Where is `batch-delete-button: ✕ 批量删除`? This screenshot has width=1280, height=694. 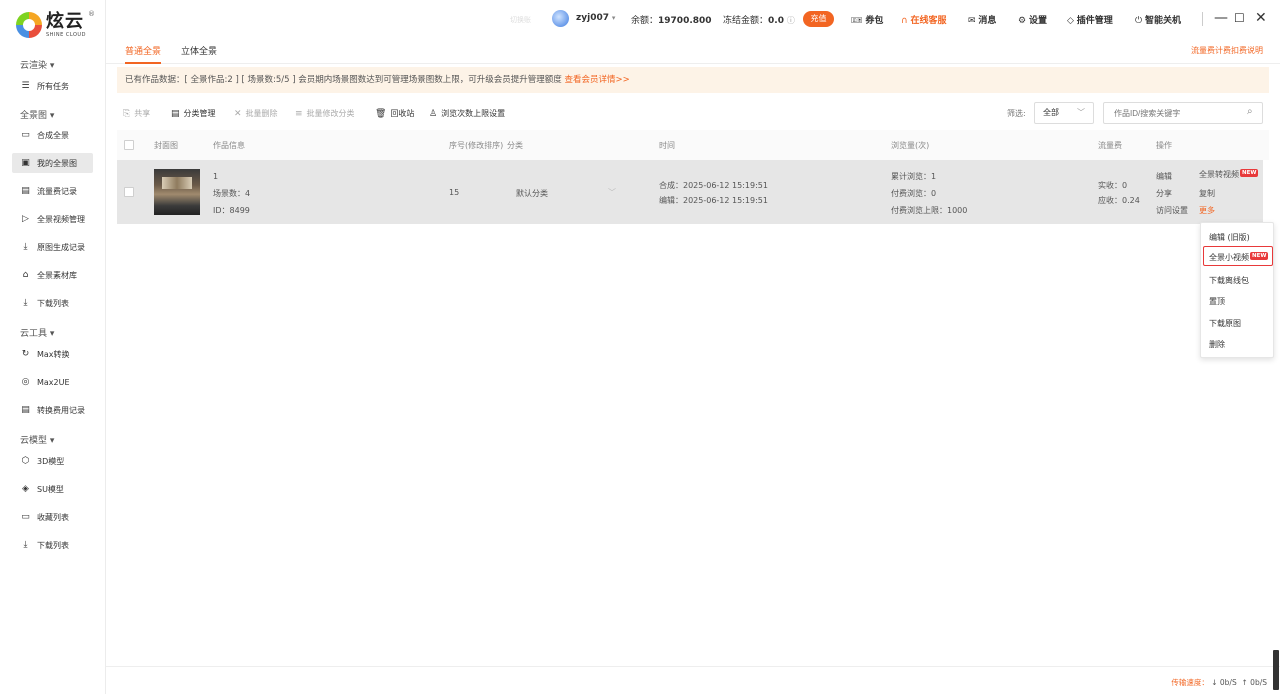 batch-delete-button: ✕ 批量删除 is located at coordinates (256, 113).